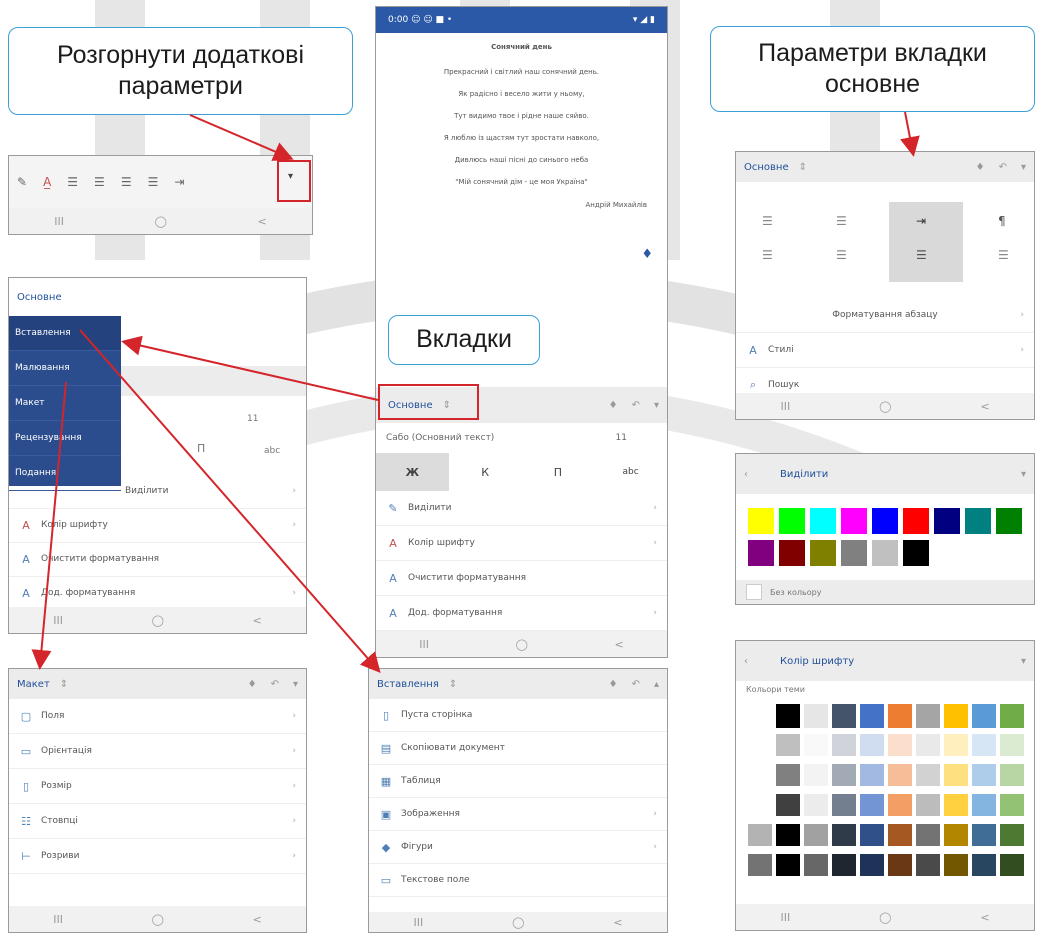  I want to click on dropdown-item-draw: Малювання, so click(65, 368).